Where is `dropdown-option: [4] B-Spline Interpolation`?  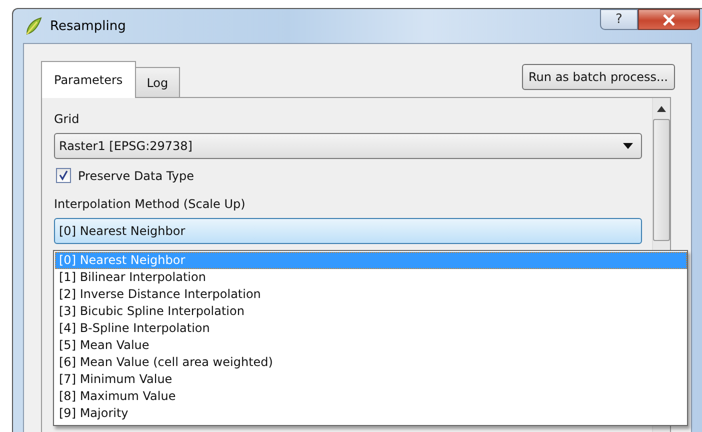 dropdown-option: [4] B-Spline Interpolation is located at coordinates (371, 328).